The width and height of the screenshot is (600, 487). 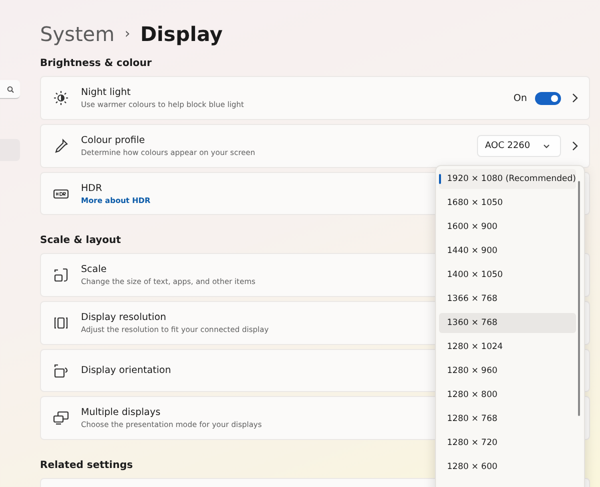 I want to click on menu-option: 1360 × 768, so click(x=507, y=323).